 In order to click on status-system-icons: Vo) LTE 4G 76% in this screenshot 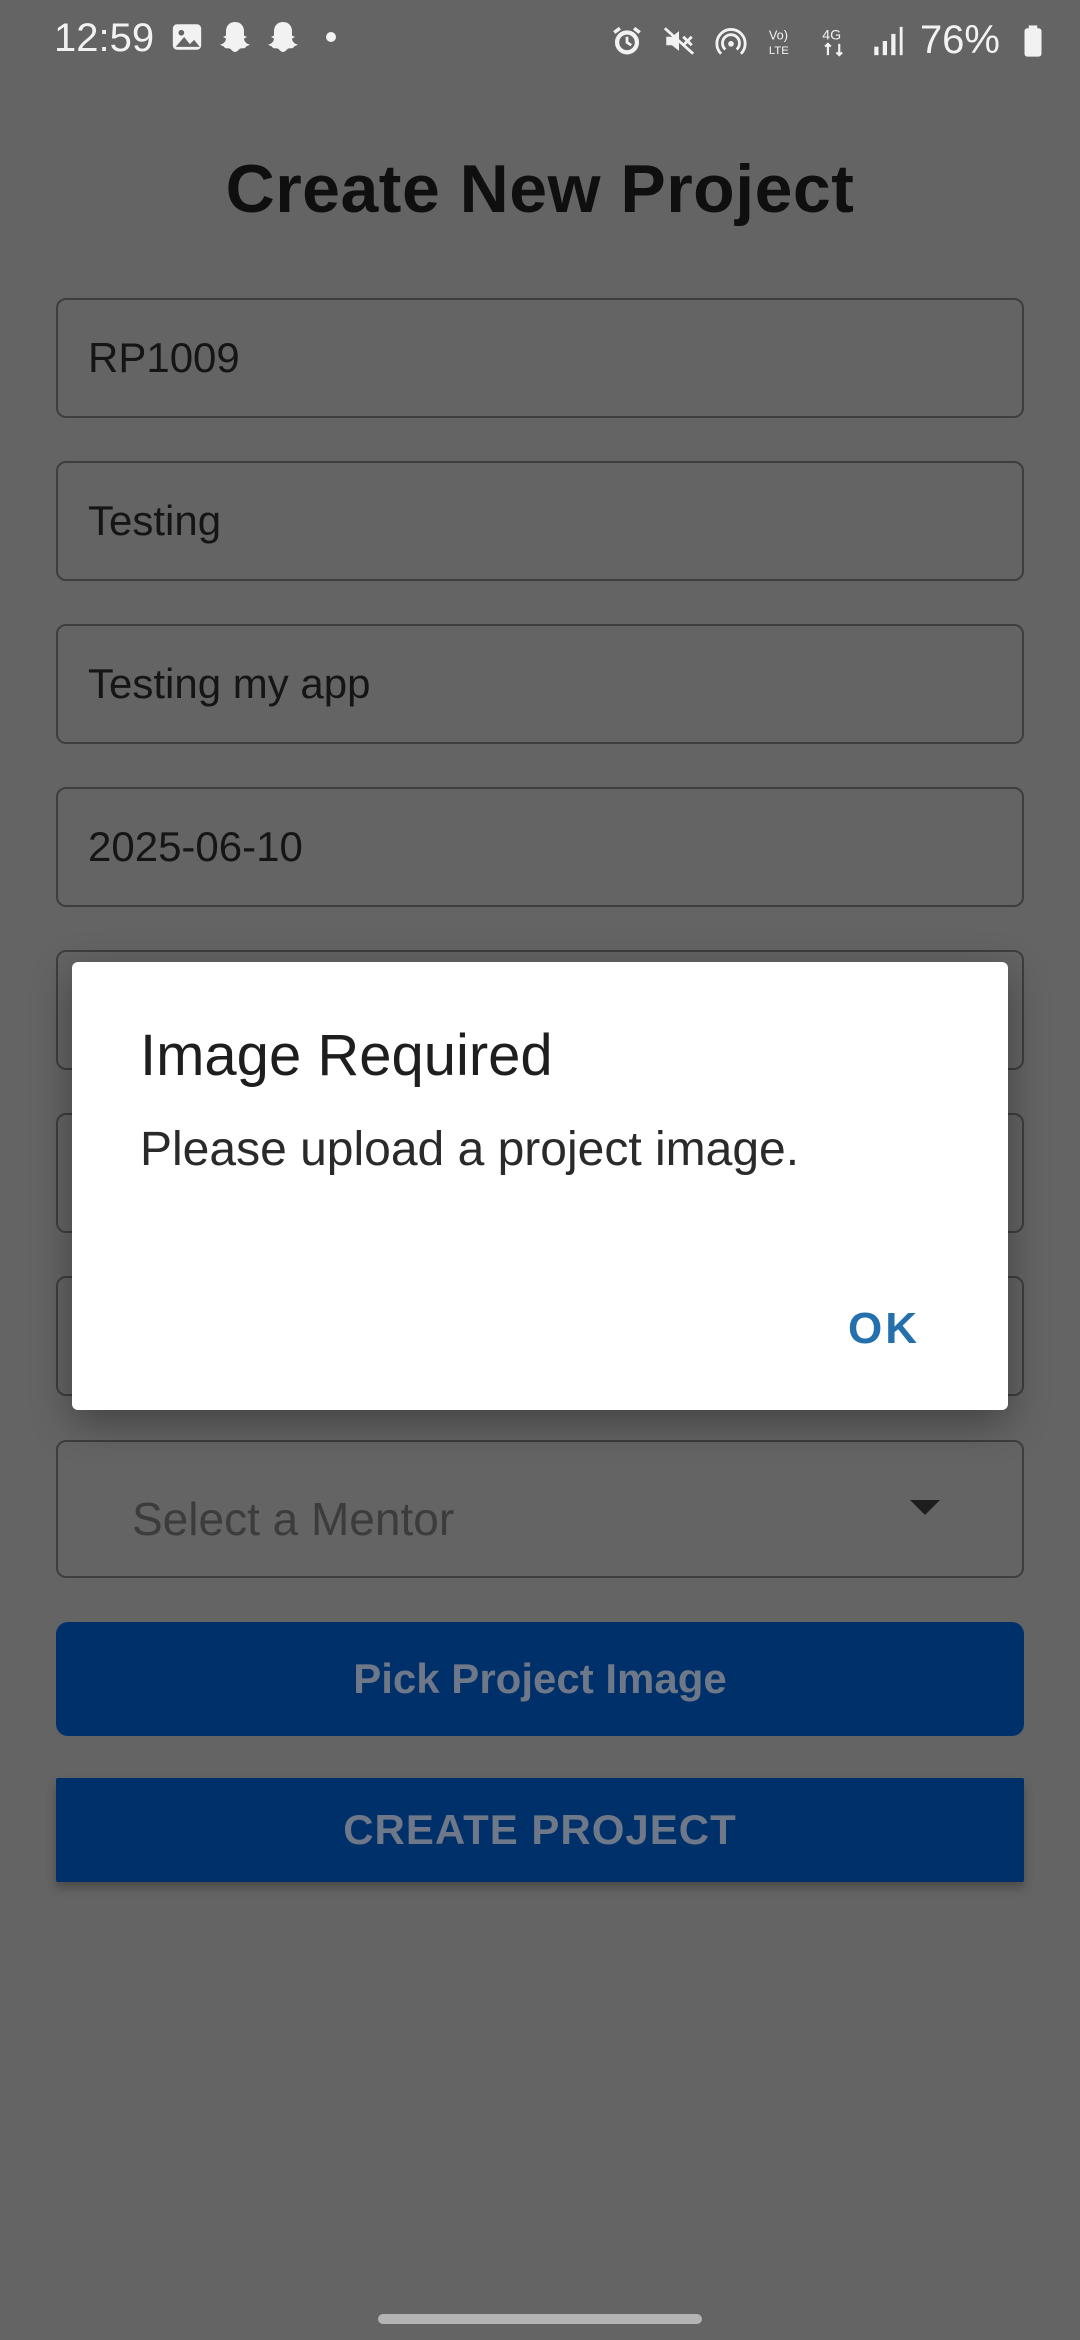, I will do `click(830, 40)`.